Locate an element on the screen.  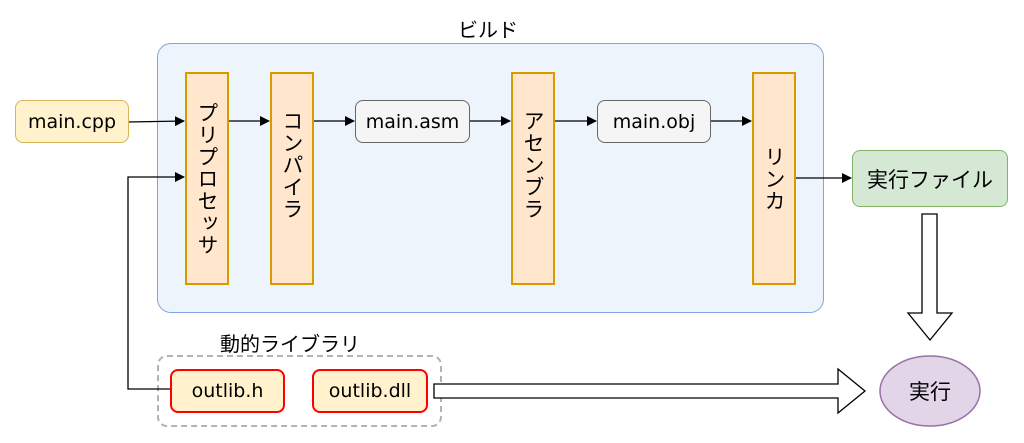
run-label: 実行 is located at coordinates (930, 392).